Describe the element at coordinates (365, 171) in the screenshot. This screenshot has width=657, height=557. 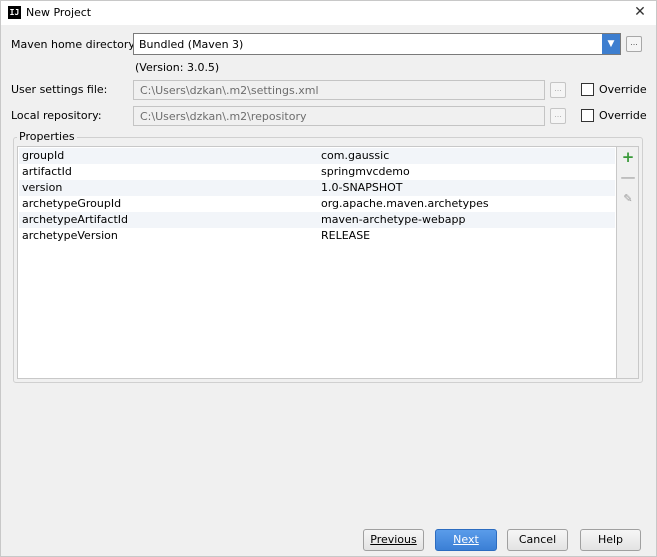
I see `property-value: springmvcdemo` at that location.